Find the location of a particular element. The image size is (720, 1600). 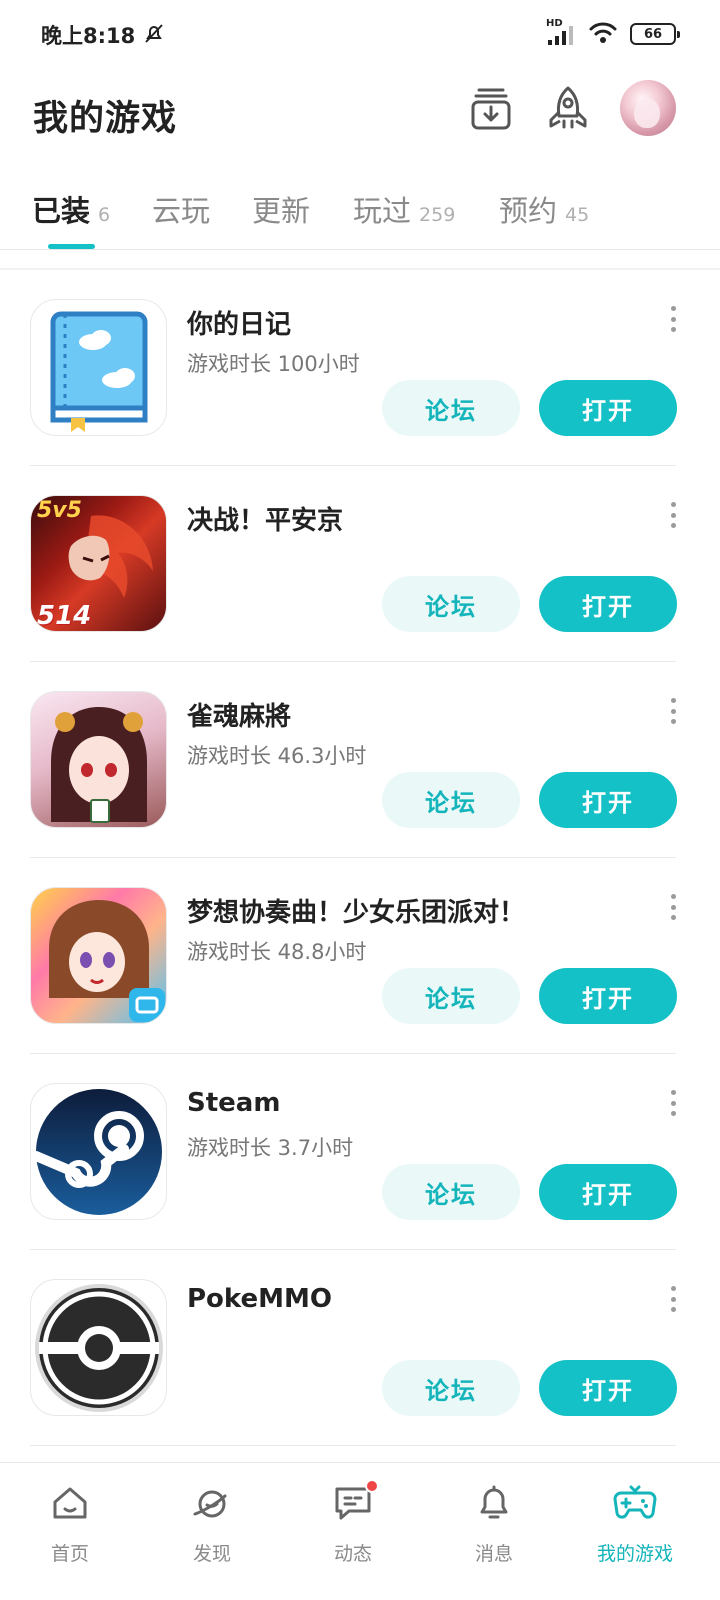

signal-icon: HD is located at coordinates (561, 32).